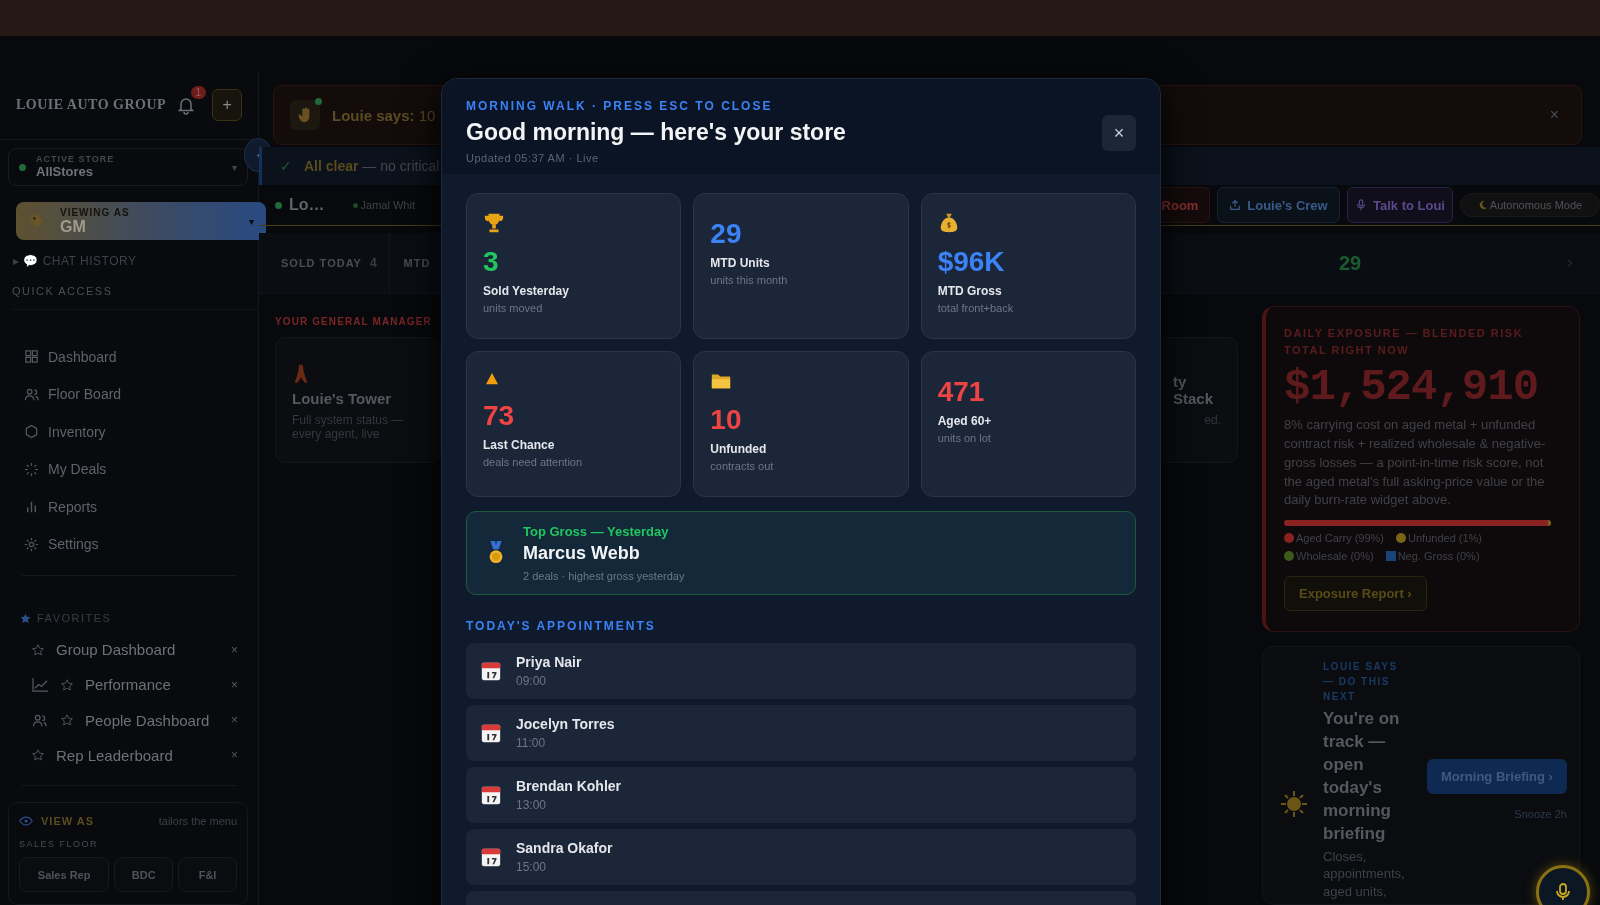  I want to click on nav-item: Settings, so click(141, 544).